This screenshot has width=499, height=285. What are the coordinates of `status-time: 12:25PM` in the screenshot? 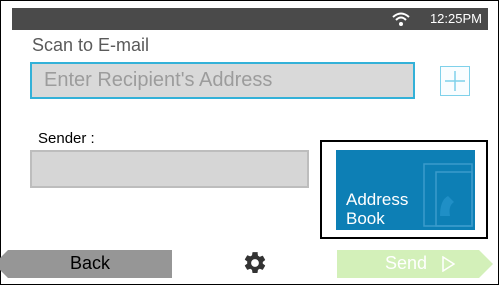 It's located at (455, 18).